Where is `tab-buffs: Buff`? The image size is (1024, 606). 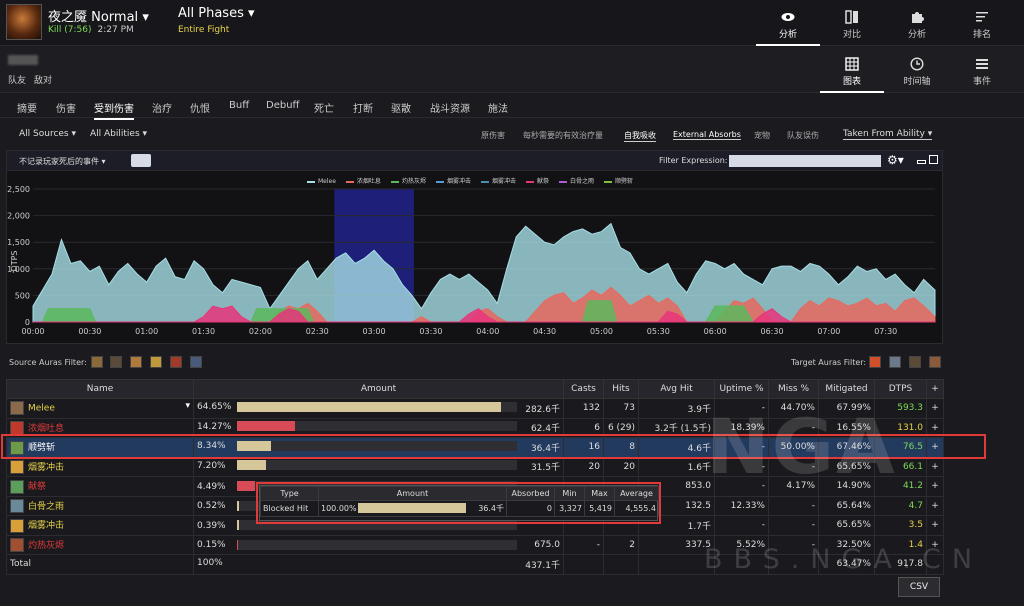 tab-buffs: Buff is located at coordinates (239, 105).